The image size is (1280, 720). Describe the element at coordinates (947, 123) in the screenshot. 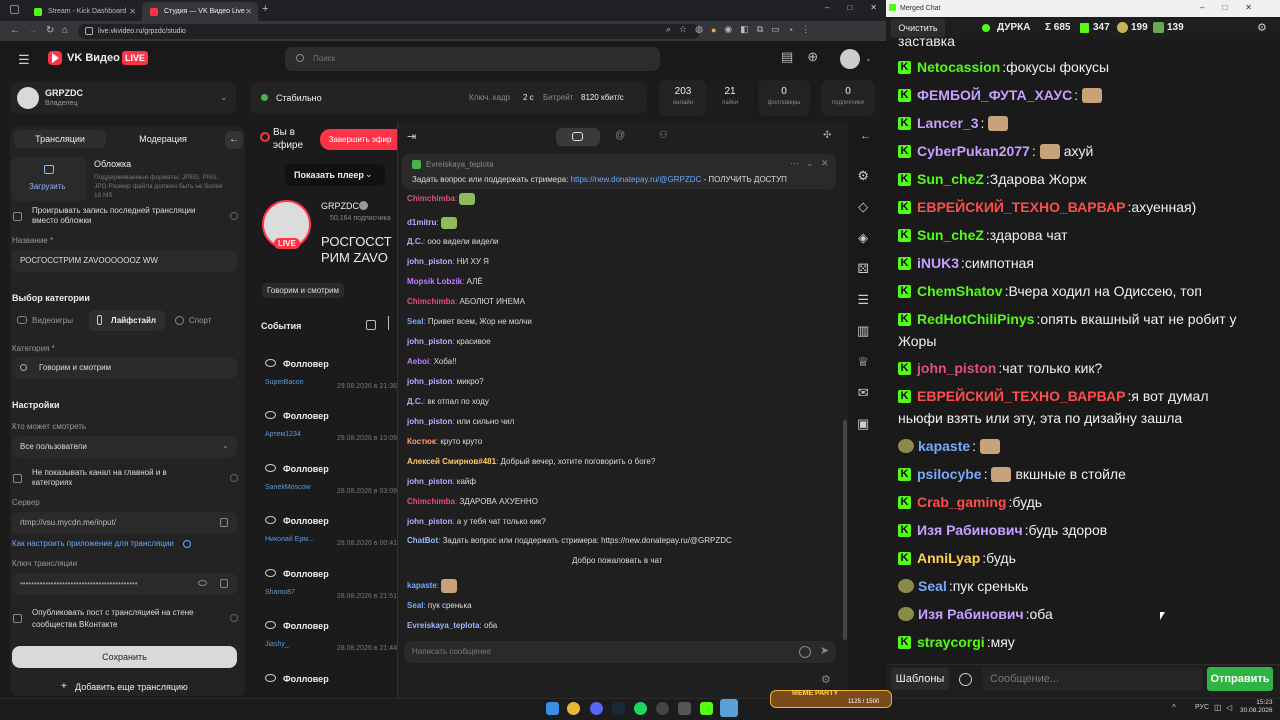

I see `merged-username: Lancer_3` at that location.